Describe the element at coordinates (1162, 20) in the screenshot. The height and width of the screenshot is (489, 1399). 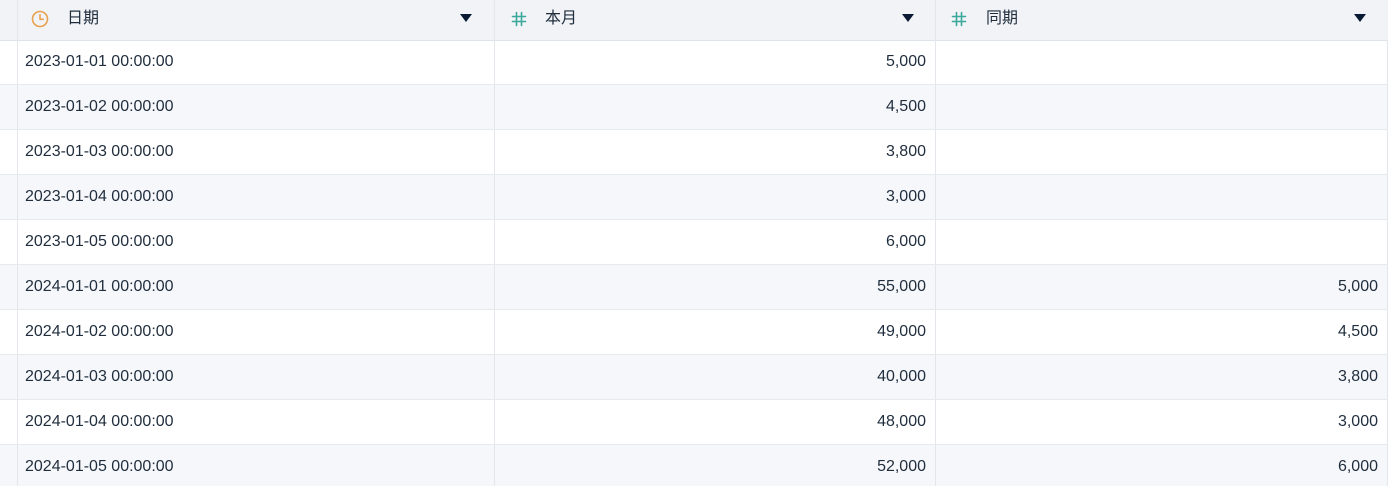
I see `column-header-prior: 同期` at that location.